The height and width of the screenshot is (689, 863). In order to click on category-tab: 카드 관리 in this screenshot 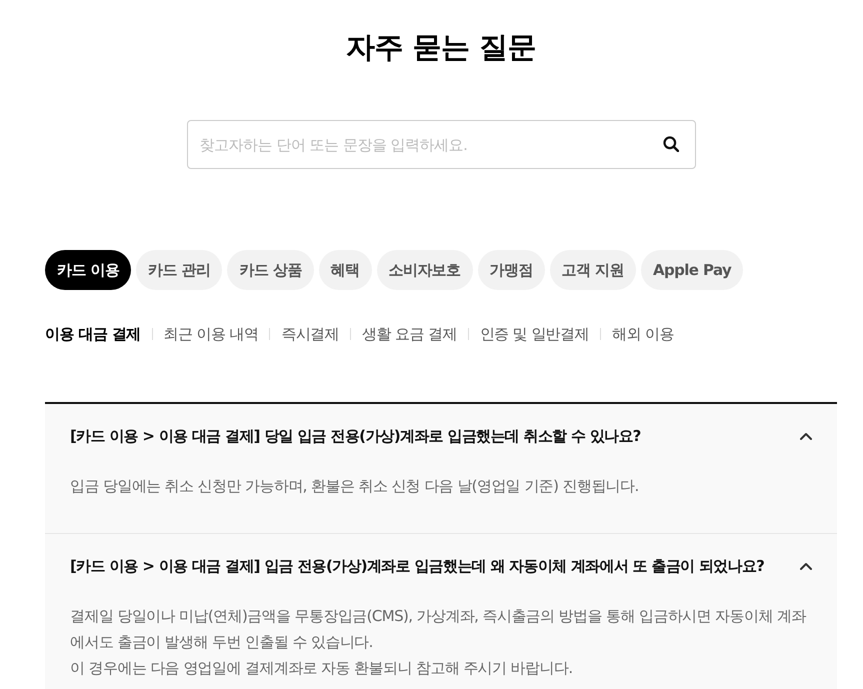, I will do `click(179, 270)`.